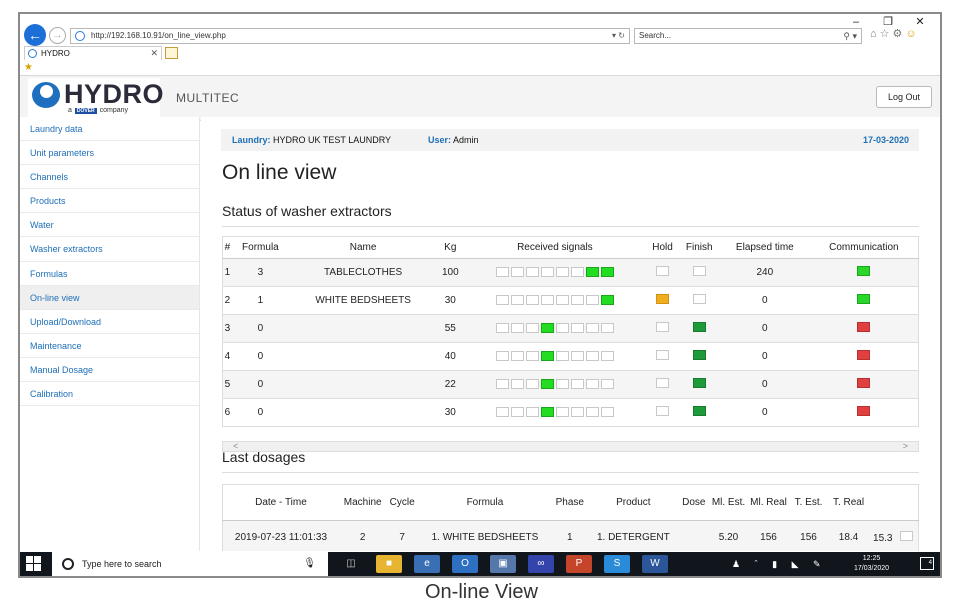 This screenshot has height=611, width=963. I want to click on sidebar-item-channels: Channels, so click(109, 177).